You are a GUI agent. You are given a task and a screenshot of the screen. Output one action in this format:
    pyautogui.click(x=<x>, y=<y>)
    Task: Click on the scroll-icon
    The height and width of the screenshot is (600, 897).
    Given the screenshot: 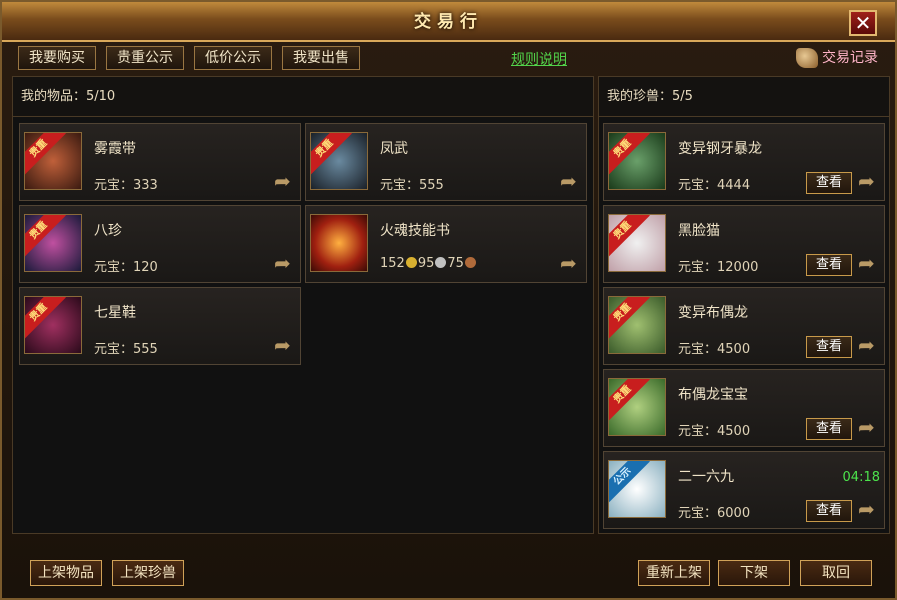 What is the action you would take?
    pyautogui.click(x=807, y=58)
    